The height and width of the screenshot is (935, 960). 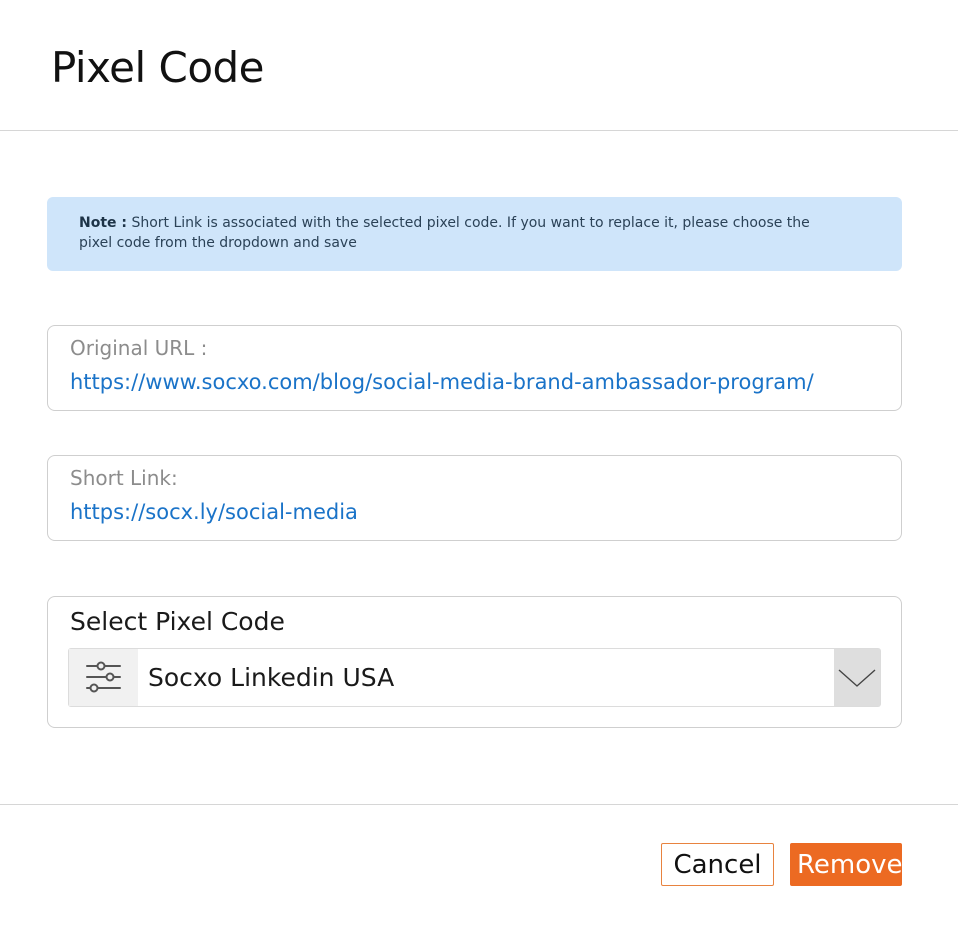 What do you see at coordinates (479, 65) in the screenshot?
I see `modal-header: Pixel Code` at bounding box center [479, 65].